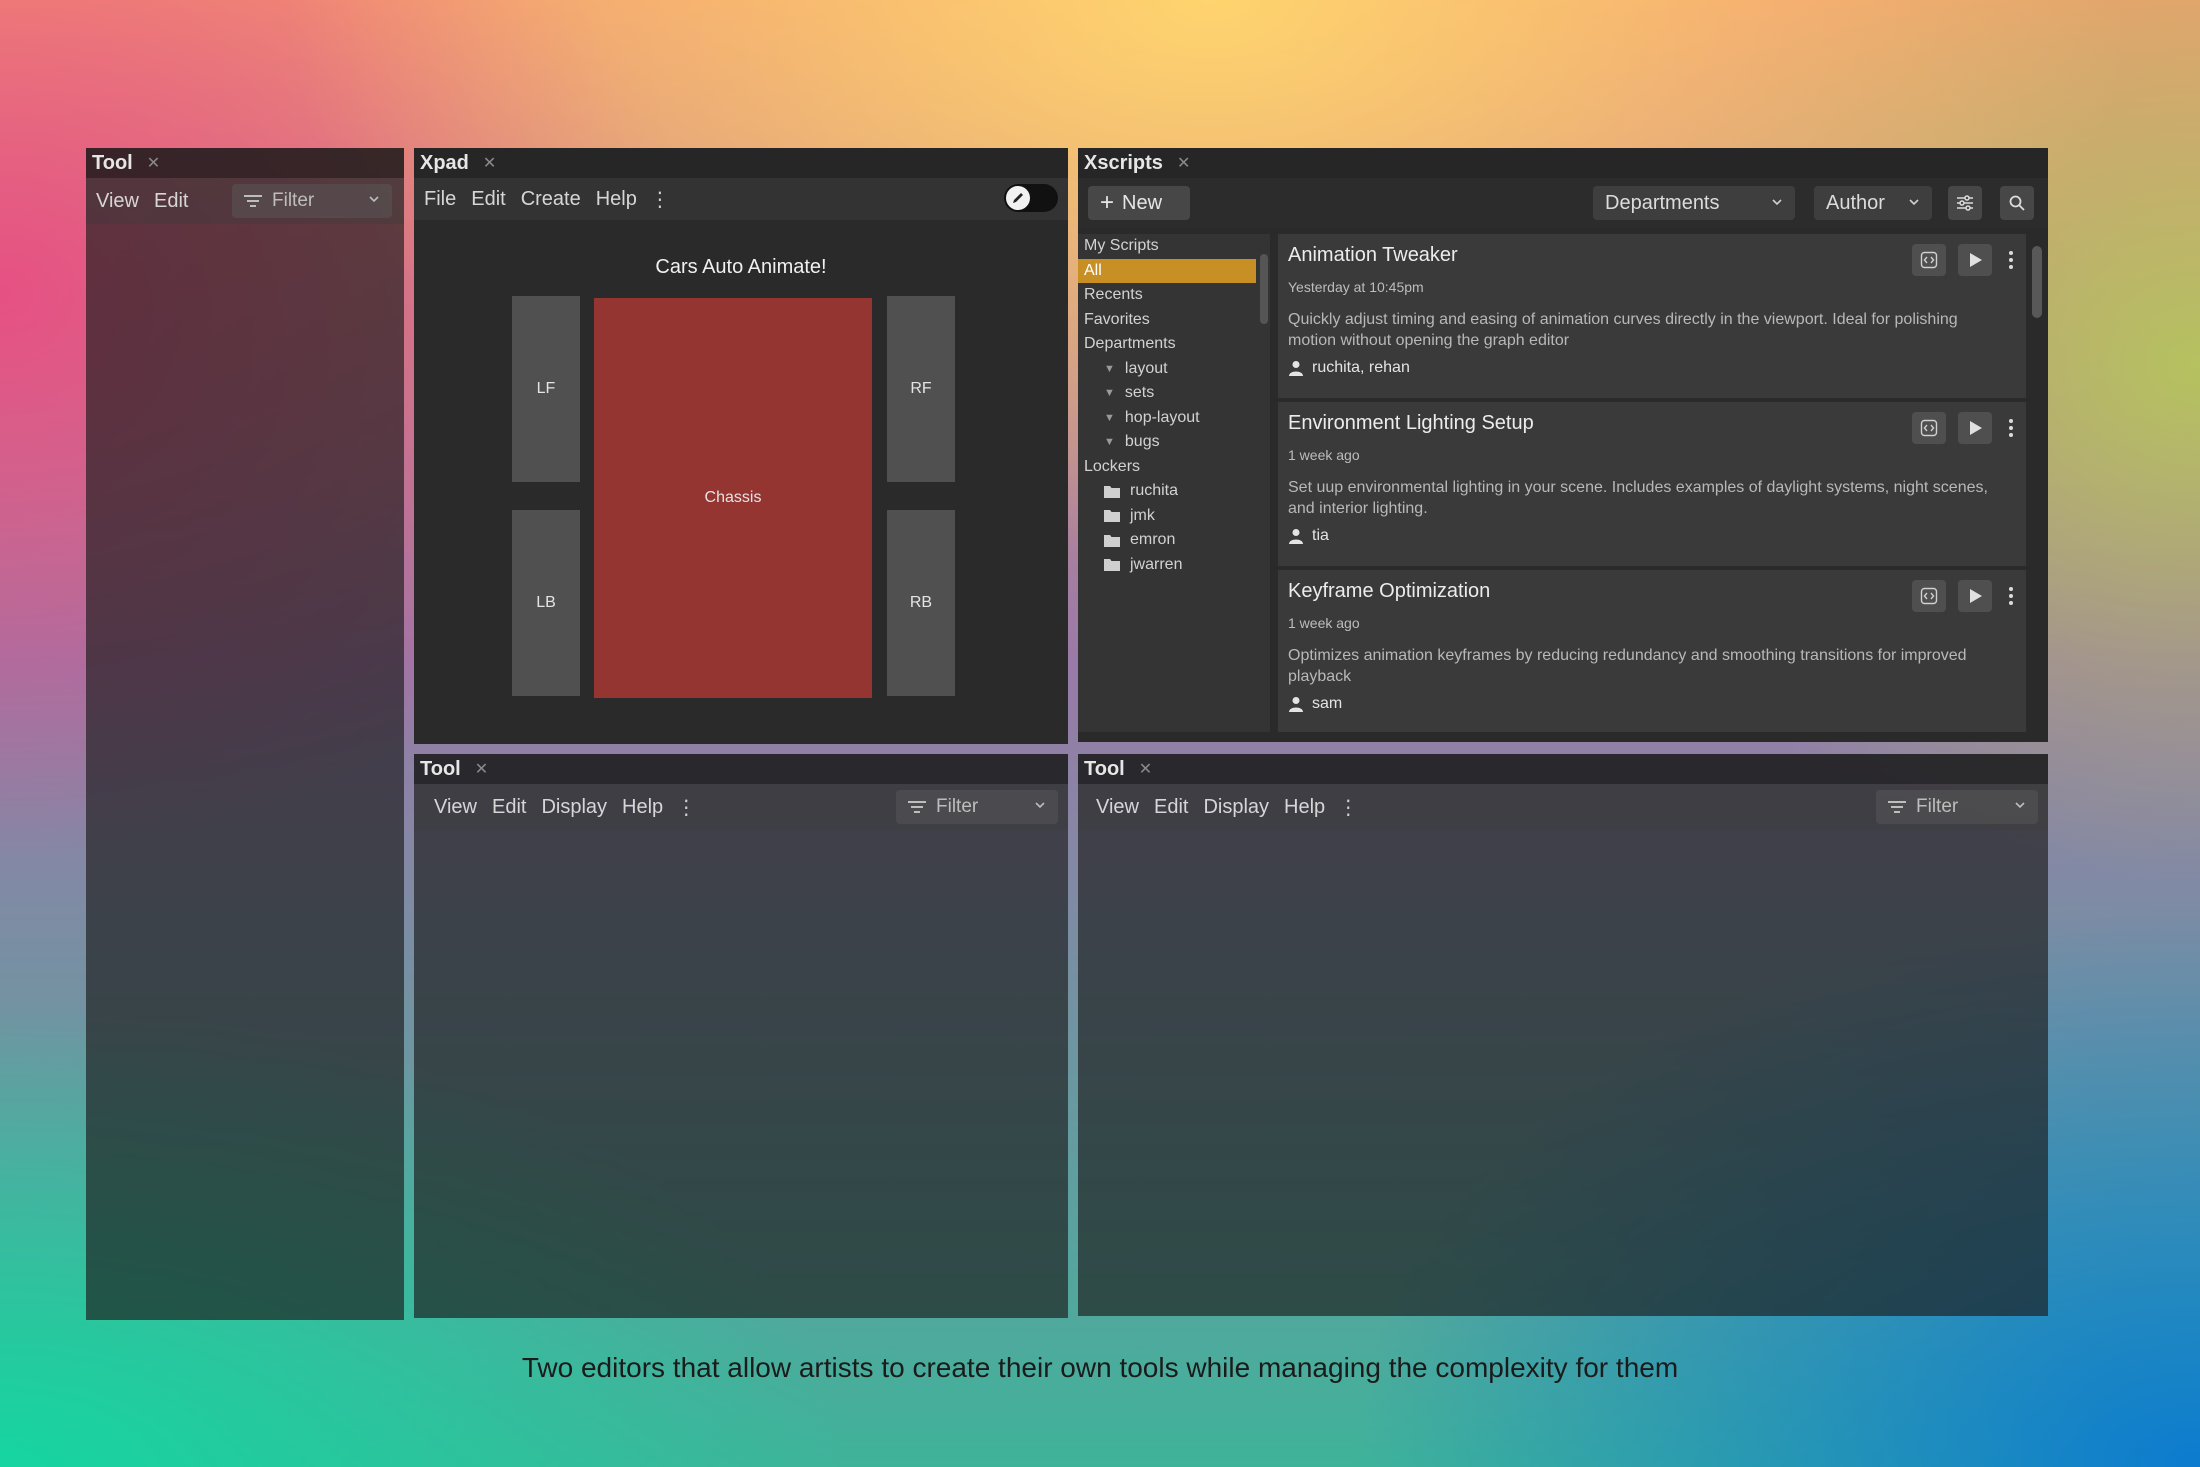 The width and height of the screenshot is (2200, 1467). Describe the element at coordinates (1174, 320) in the screenshot. I see `sidebar-item-favorites: Favorites` at that location.